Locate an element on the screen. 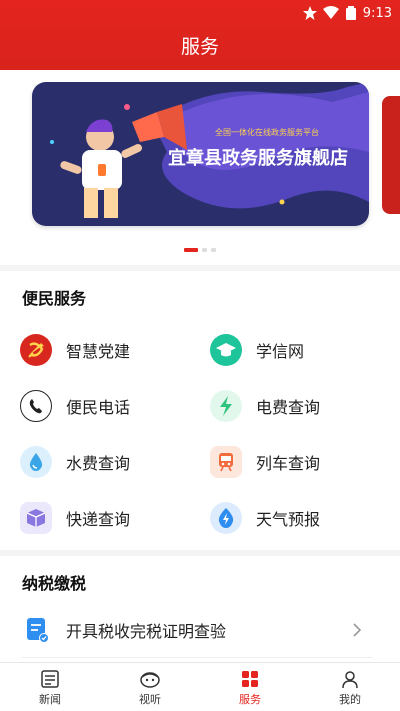  divider is located at coordinates (197, 657).